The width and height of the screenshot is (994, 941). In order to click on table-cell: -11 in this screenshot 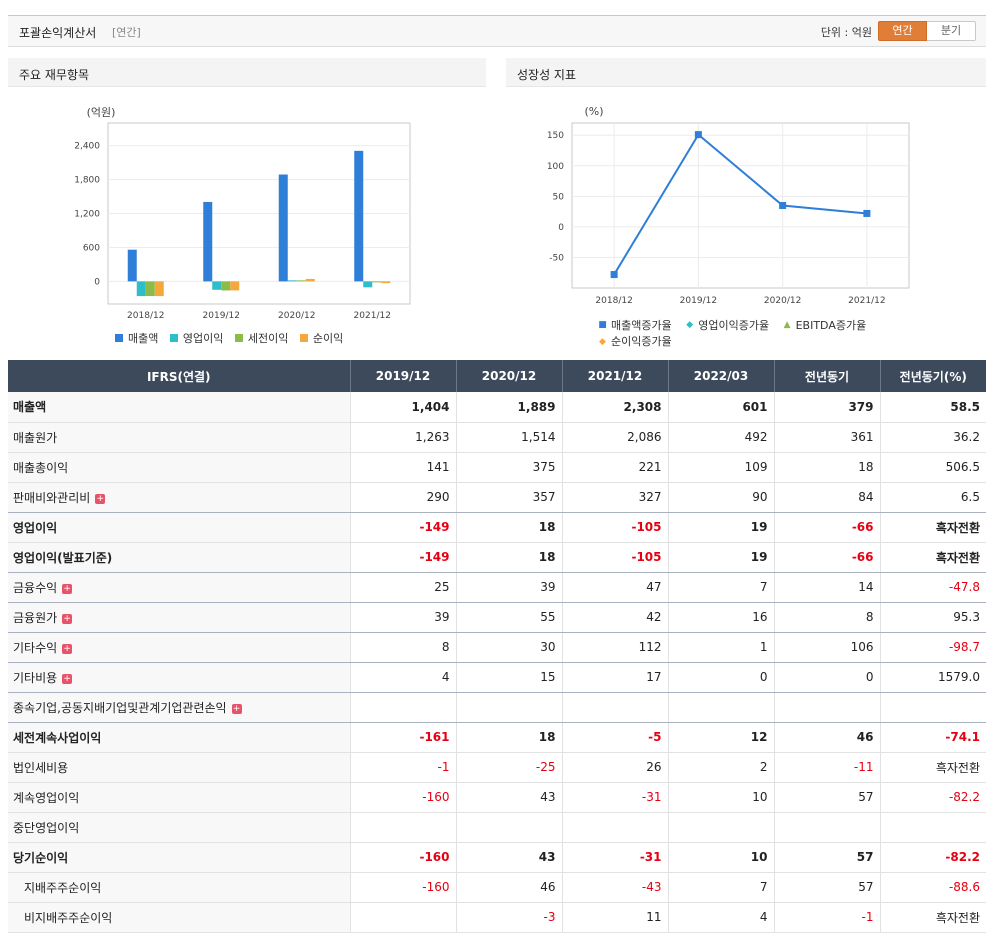, I will do `click(827, 767)`.